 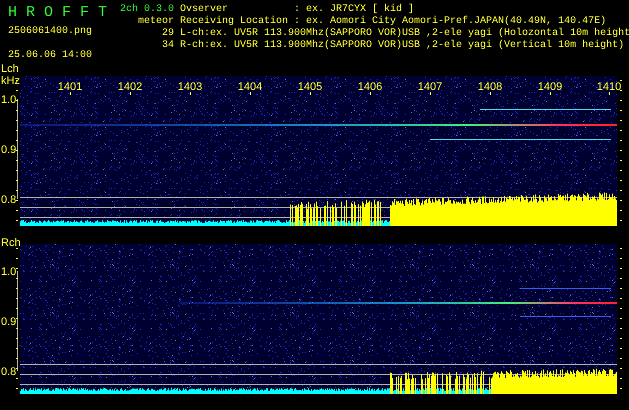 I want to click on file-name: 2506061400.png, so click(x=51, y=32).